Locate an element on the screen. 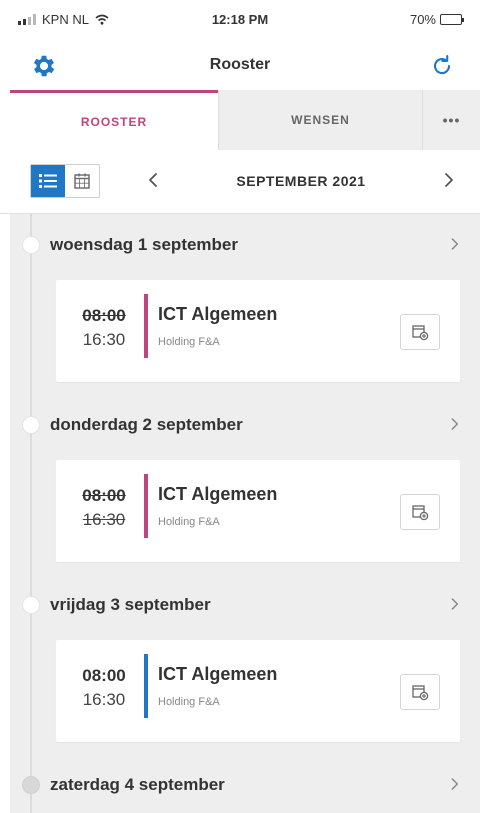 This screenshot has height=813, width=480. refresh-icon is located at coordinates (442, 66).